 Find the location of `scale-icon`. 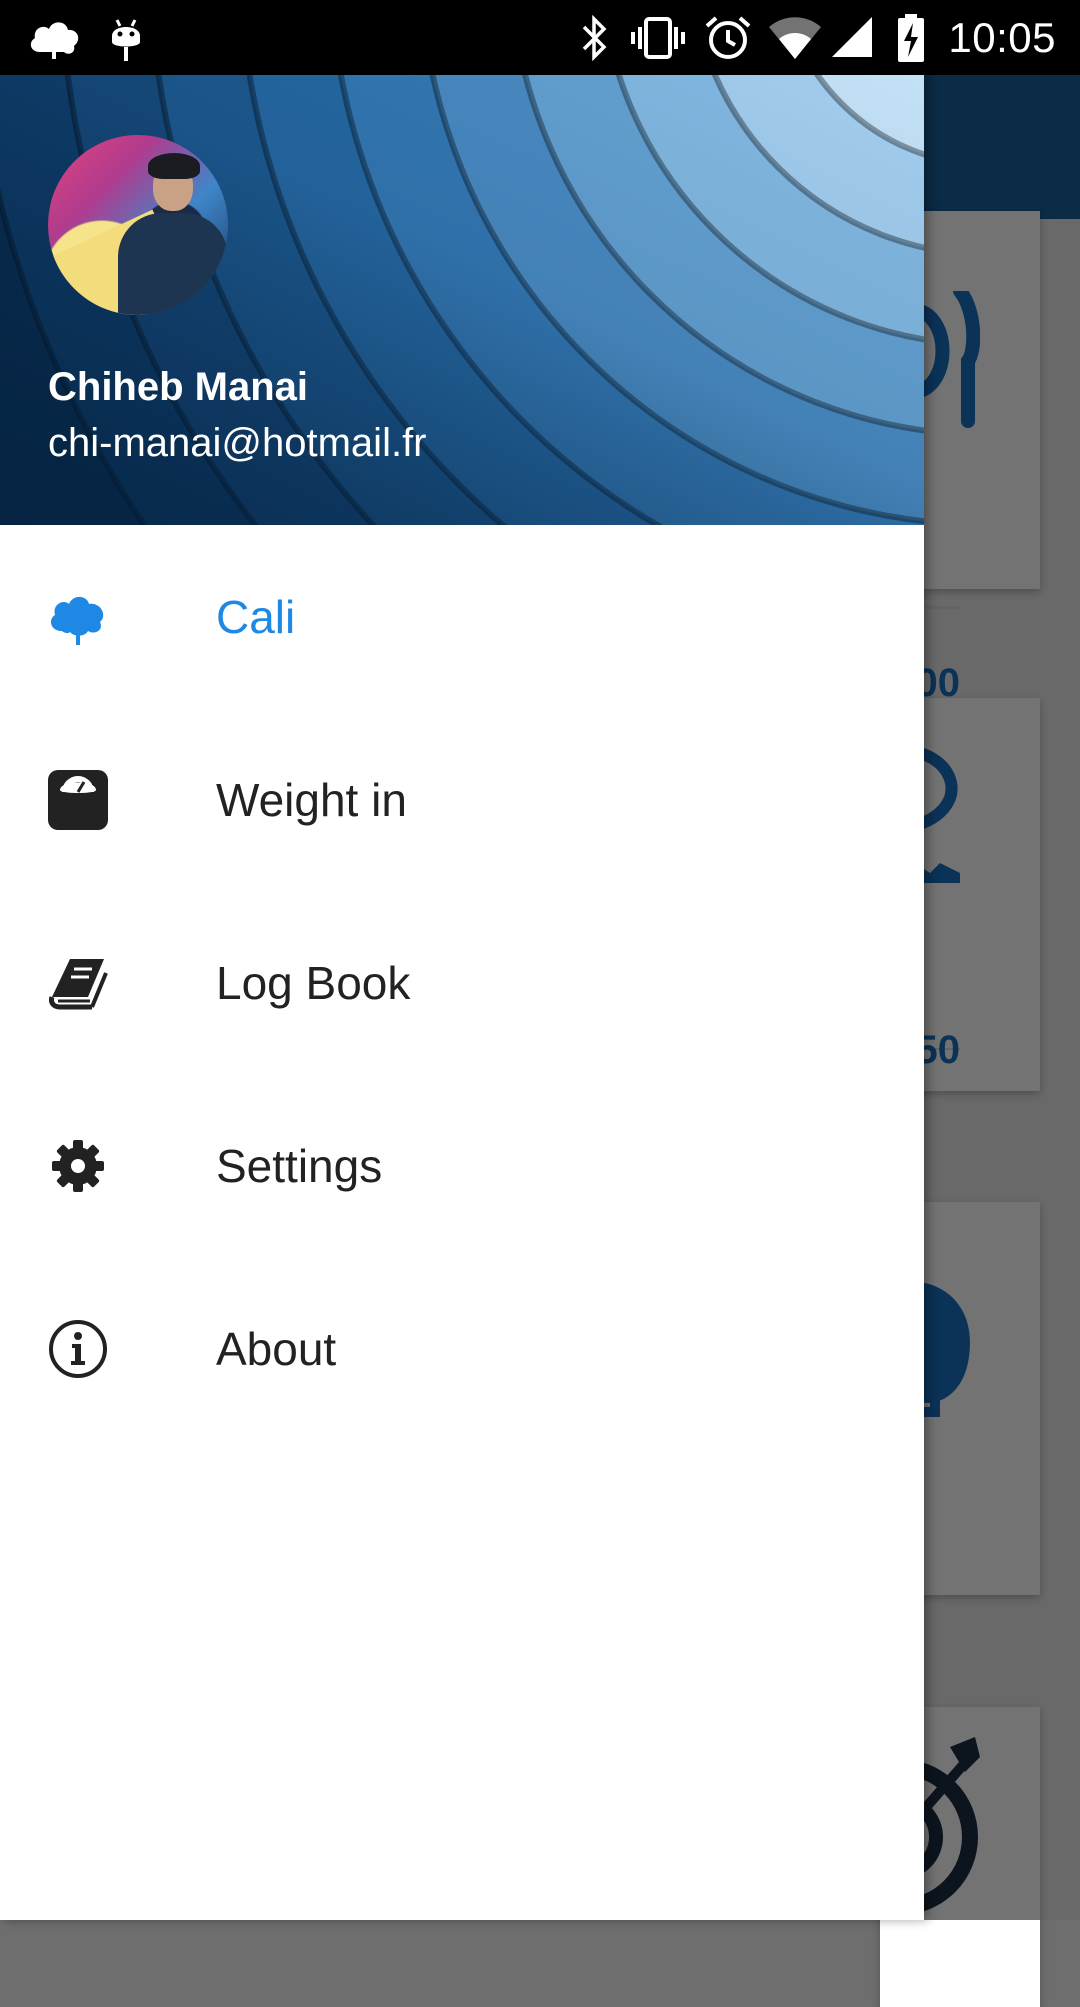

scale-icon is located at coordinates (78, 799).